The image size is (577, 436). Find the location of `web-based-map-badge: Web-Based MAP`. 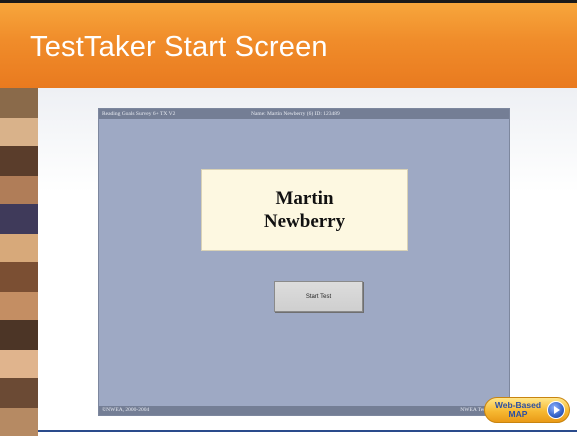

web-based-map-badge: Web-Based MAP is located at coordinates (527, 410).